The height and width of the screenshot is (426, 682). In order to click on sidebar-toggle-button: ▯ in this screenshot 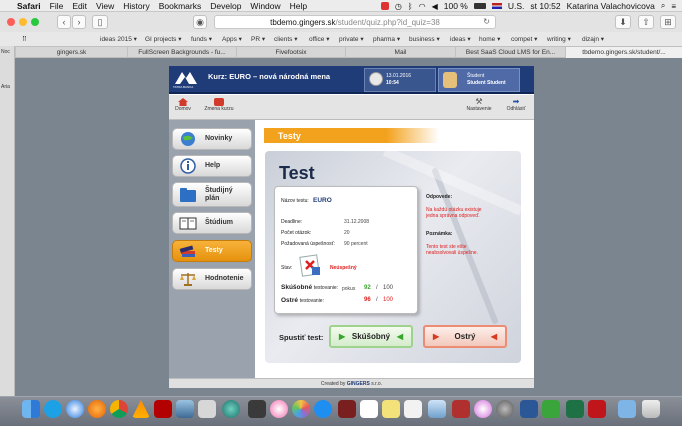, I will do `click(100, 22)`.